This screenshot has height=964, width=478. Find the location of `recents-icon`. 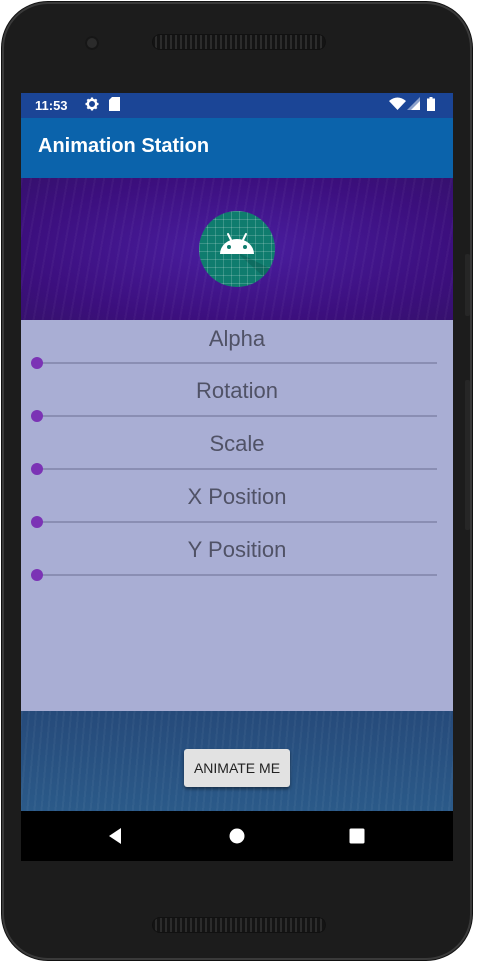

recents-icon is located at coordinates (357, 836).